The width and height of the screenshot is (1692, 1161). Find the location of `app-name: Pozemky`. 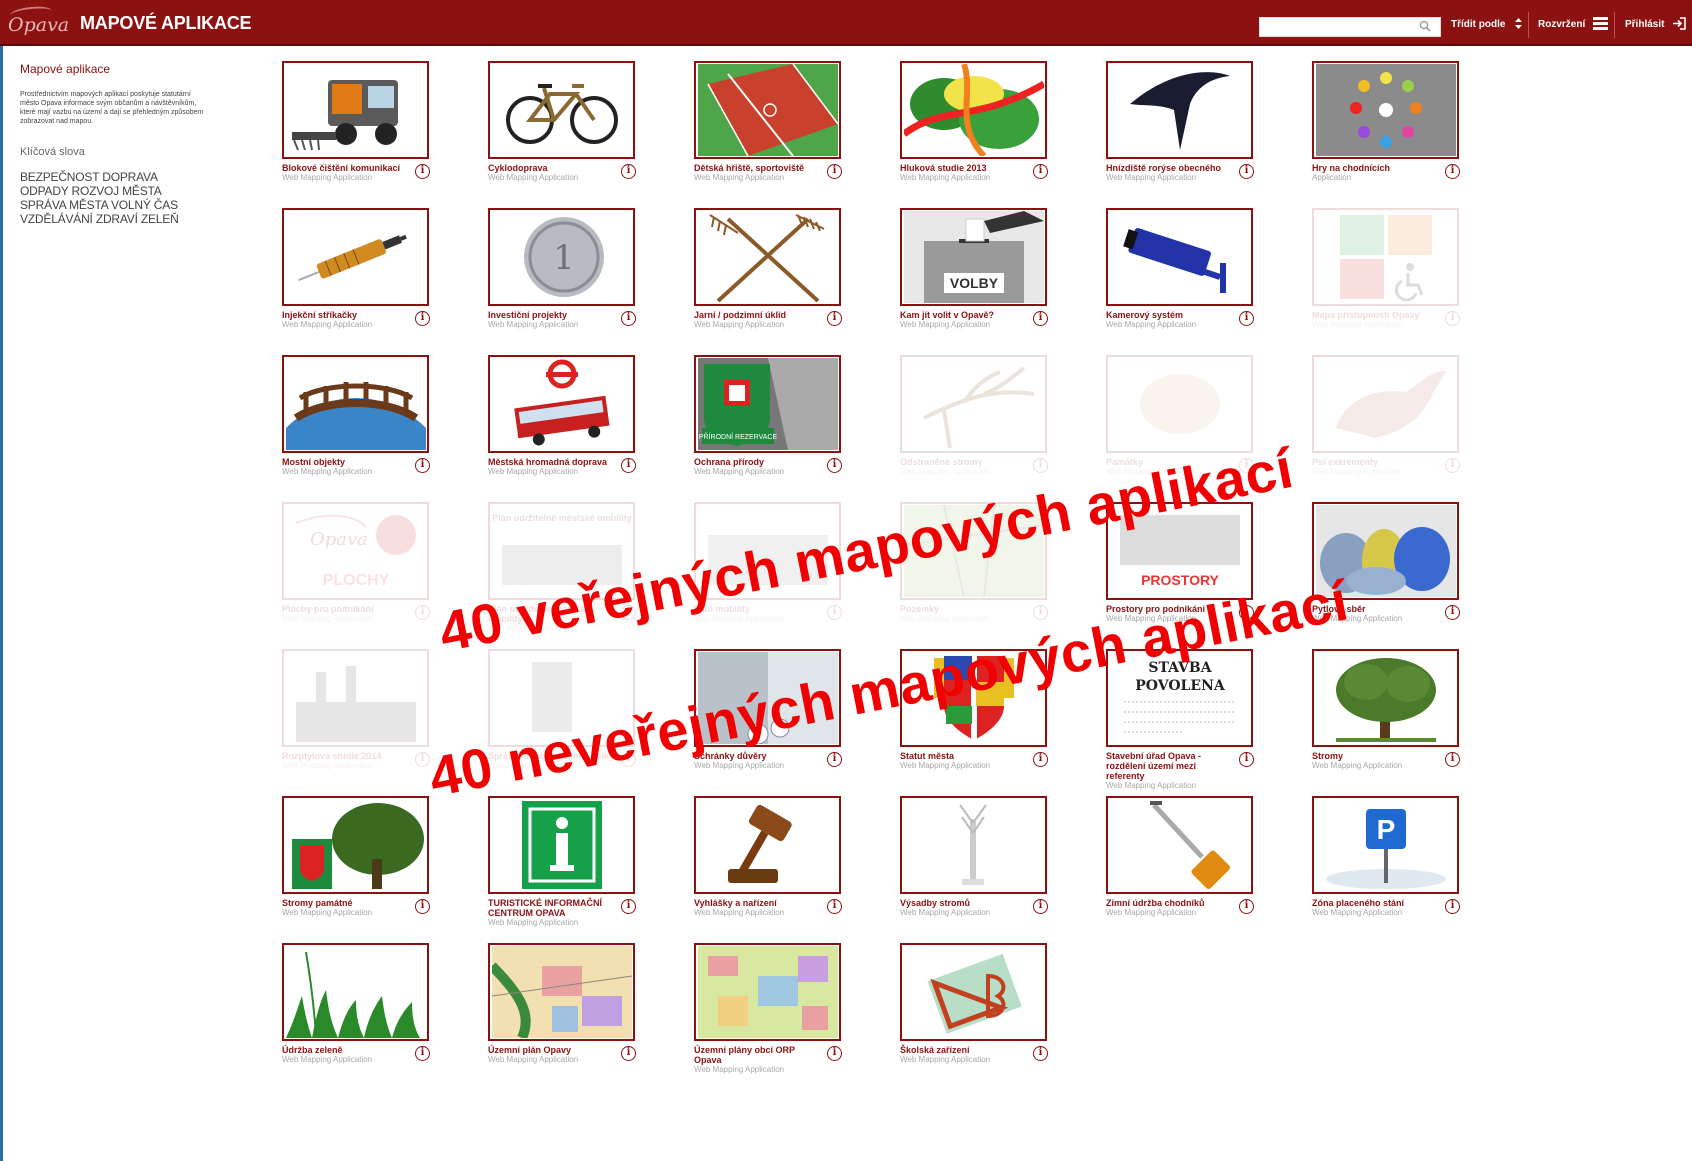

app-name: Pozemky is located at coordinates (964, 609).